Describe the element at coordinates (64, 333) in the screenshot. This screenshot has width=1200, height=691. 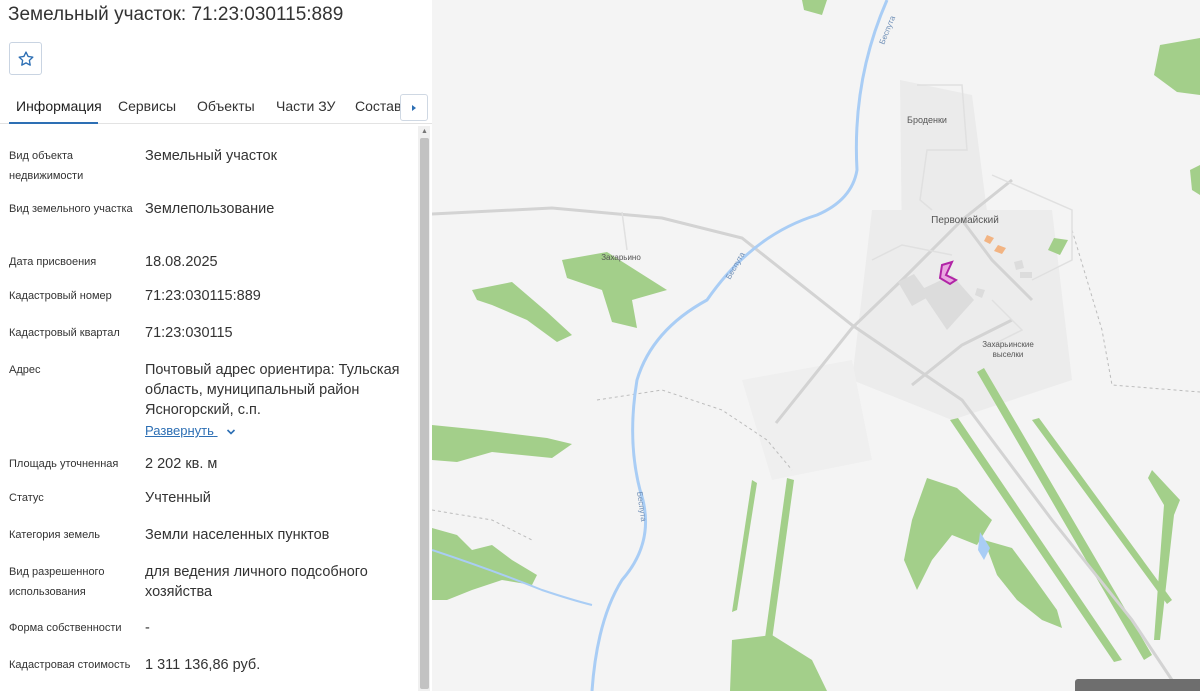
I see `property-label: Кадастровый квартал` at that location.